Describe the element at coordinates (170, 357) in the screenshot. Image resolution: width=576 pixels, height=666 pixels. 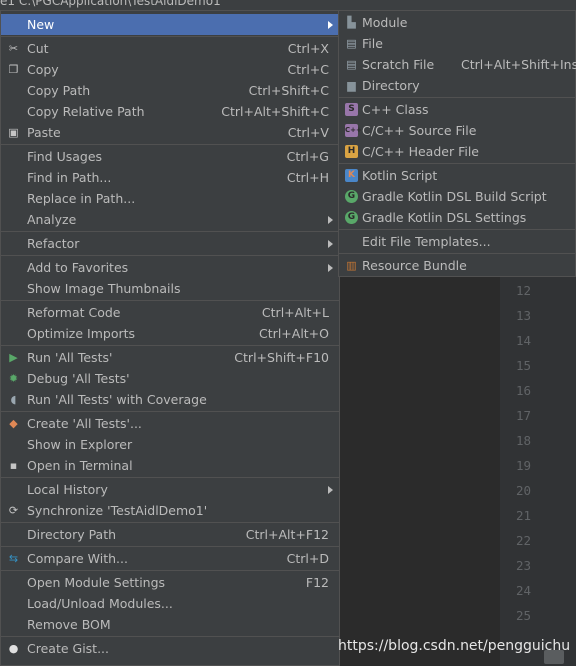
I see `menu-item-run-tests: ▶ Run 'All Tests' Ctrl+Shift+F10` at that location.